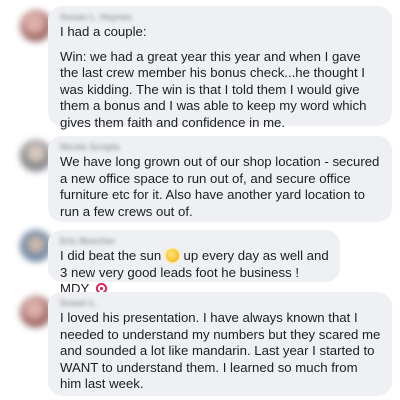 The image size is (400, 400). What do you see at coordinates (221, 303) in the screenshot?
I see `comment-author: Susan L.` at bounding box center [221, 303].